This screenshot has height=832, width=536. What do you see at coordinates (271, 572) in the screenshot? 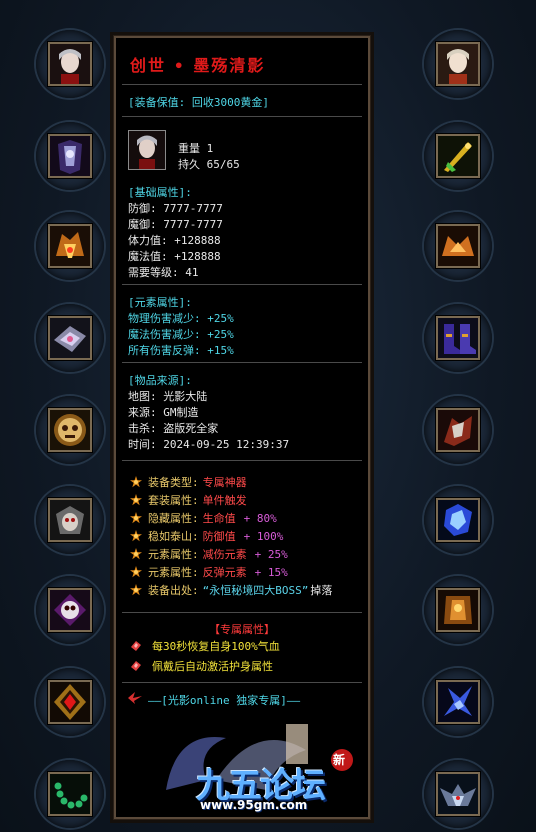
I see `special-attr-extra: + 15%` at bounding box center [271, 572].